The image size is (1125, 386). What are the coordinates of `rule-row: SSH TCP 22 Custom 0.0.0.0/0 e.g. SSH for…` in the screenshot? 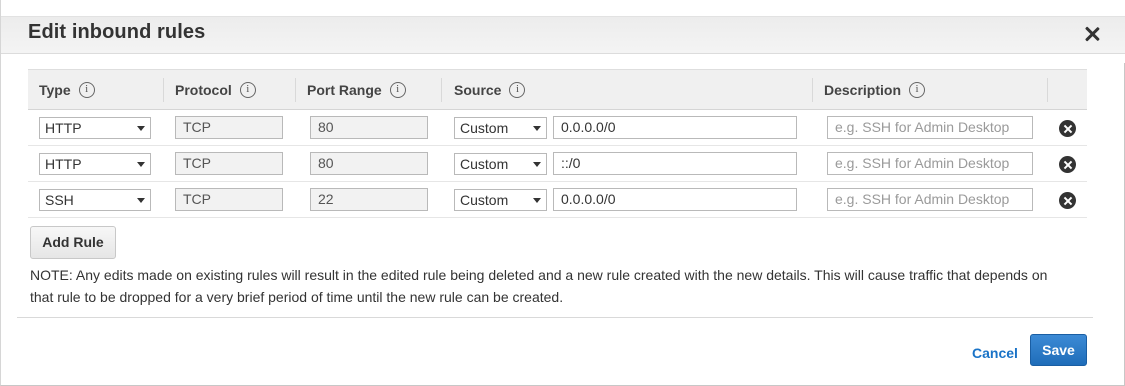 It's located at (557, 200).